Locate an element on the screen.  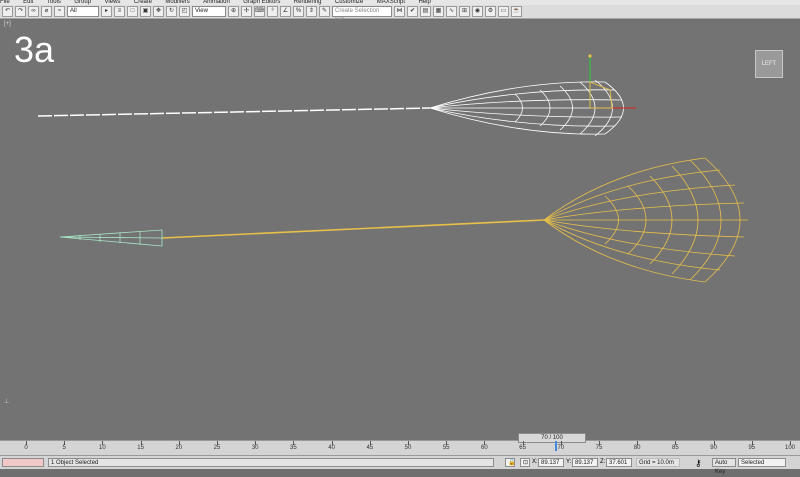
timeline-tick-label: 50 is located at coordinates (408, 448).